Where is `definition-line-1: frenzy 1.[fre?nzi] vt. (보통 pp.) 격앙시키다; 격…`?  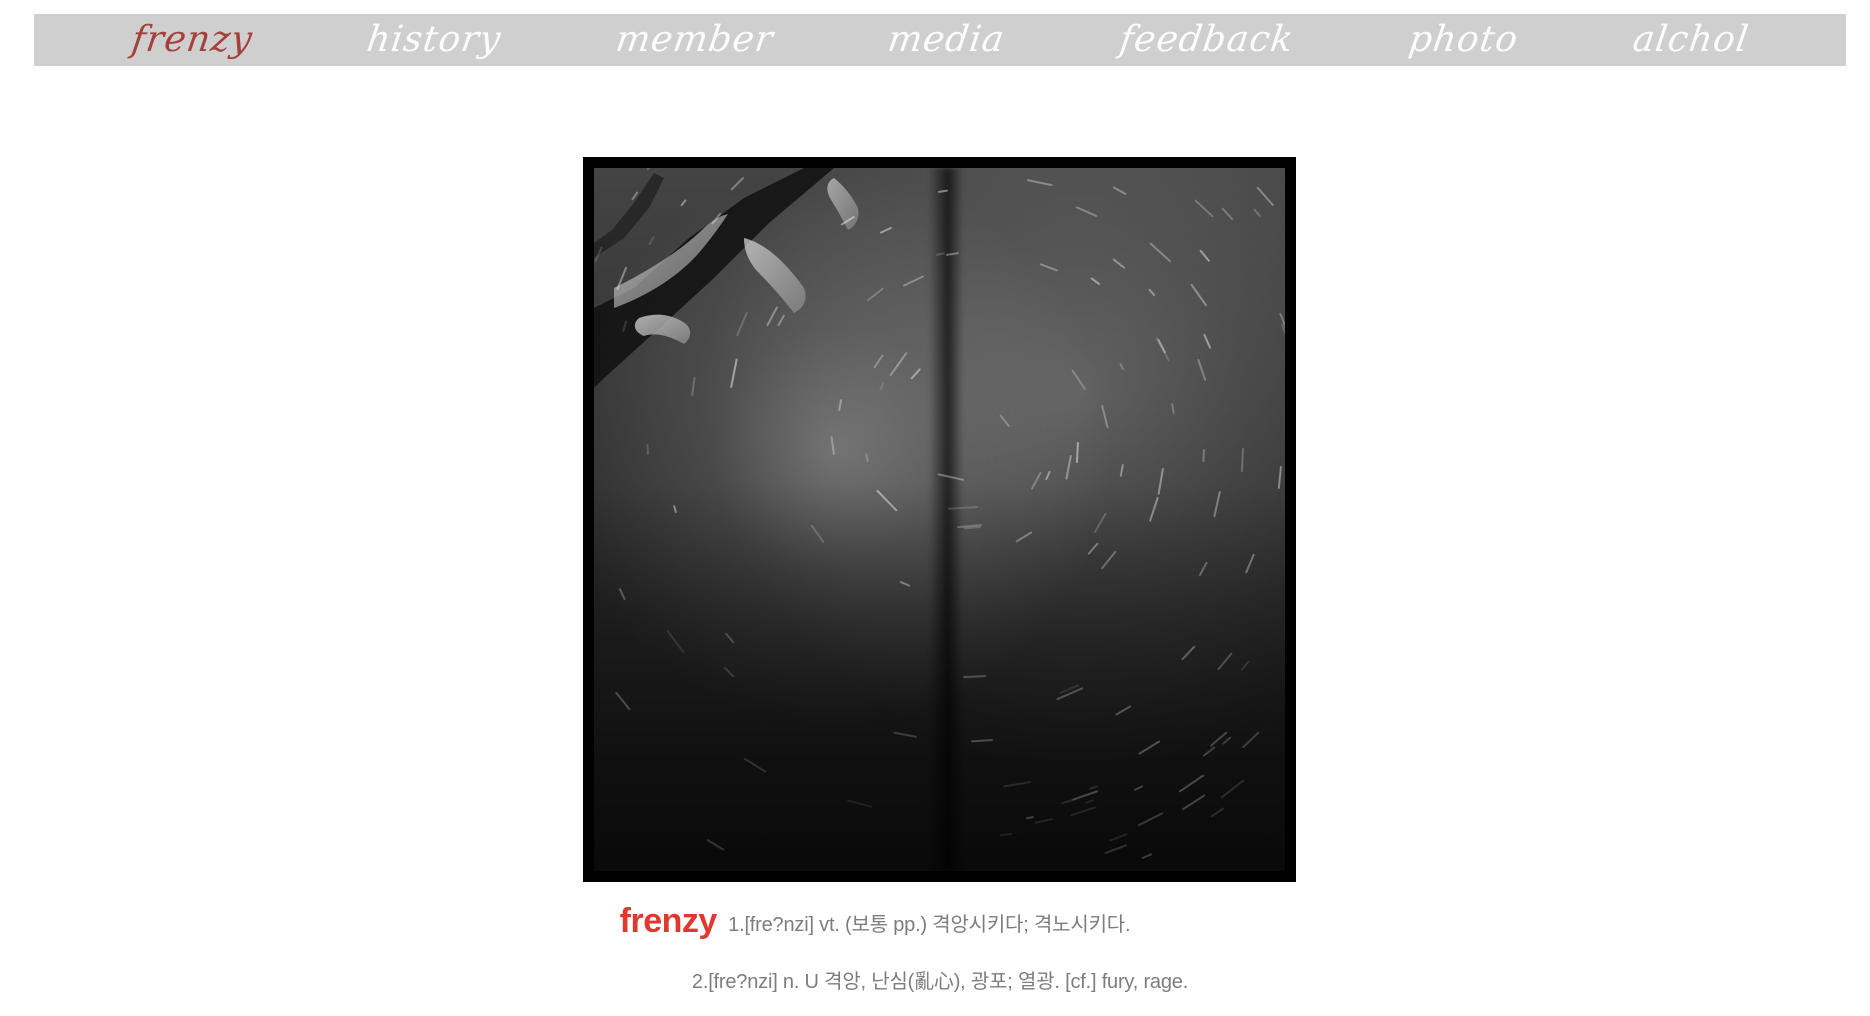 definition-line-1: frenzy 1.[fre?nzi] vt. (보통 pp.) 격앙시키다; 격… is located at coordinates (875, 921).